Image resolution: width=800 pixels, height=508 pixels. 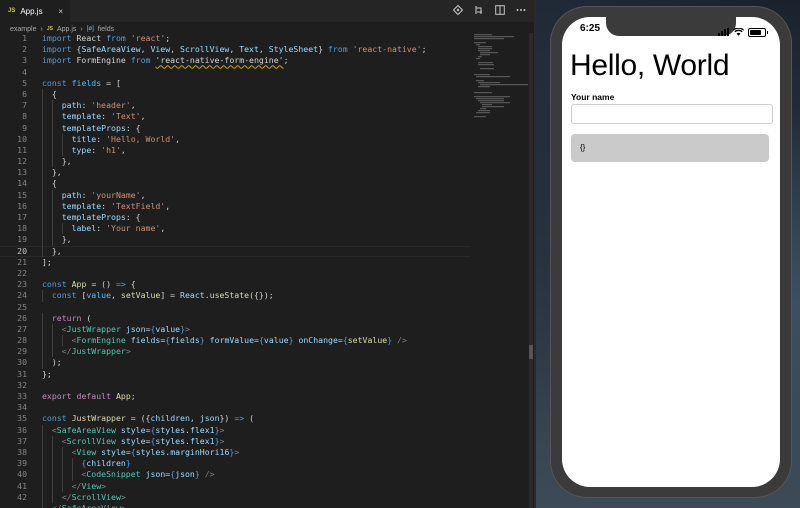 I want to click on code-token: },, so click(x=52, y=250).